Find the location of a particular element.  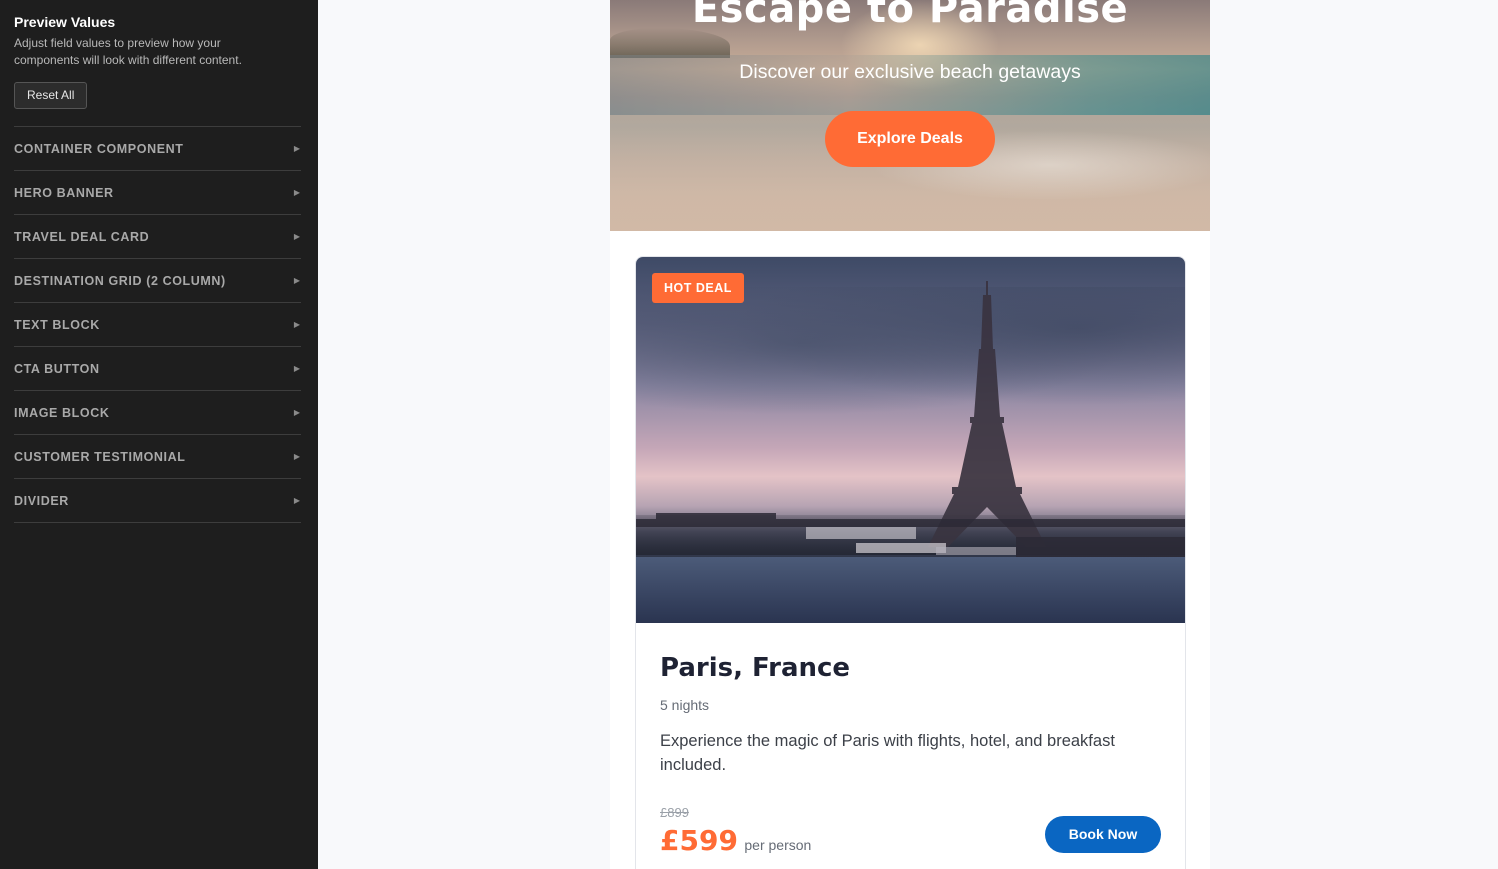

section-divider: DIVIDER ▶ is located at coordinates (157, 501).